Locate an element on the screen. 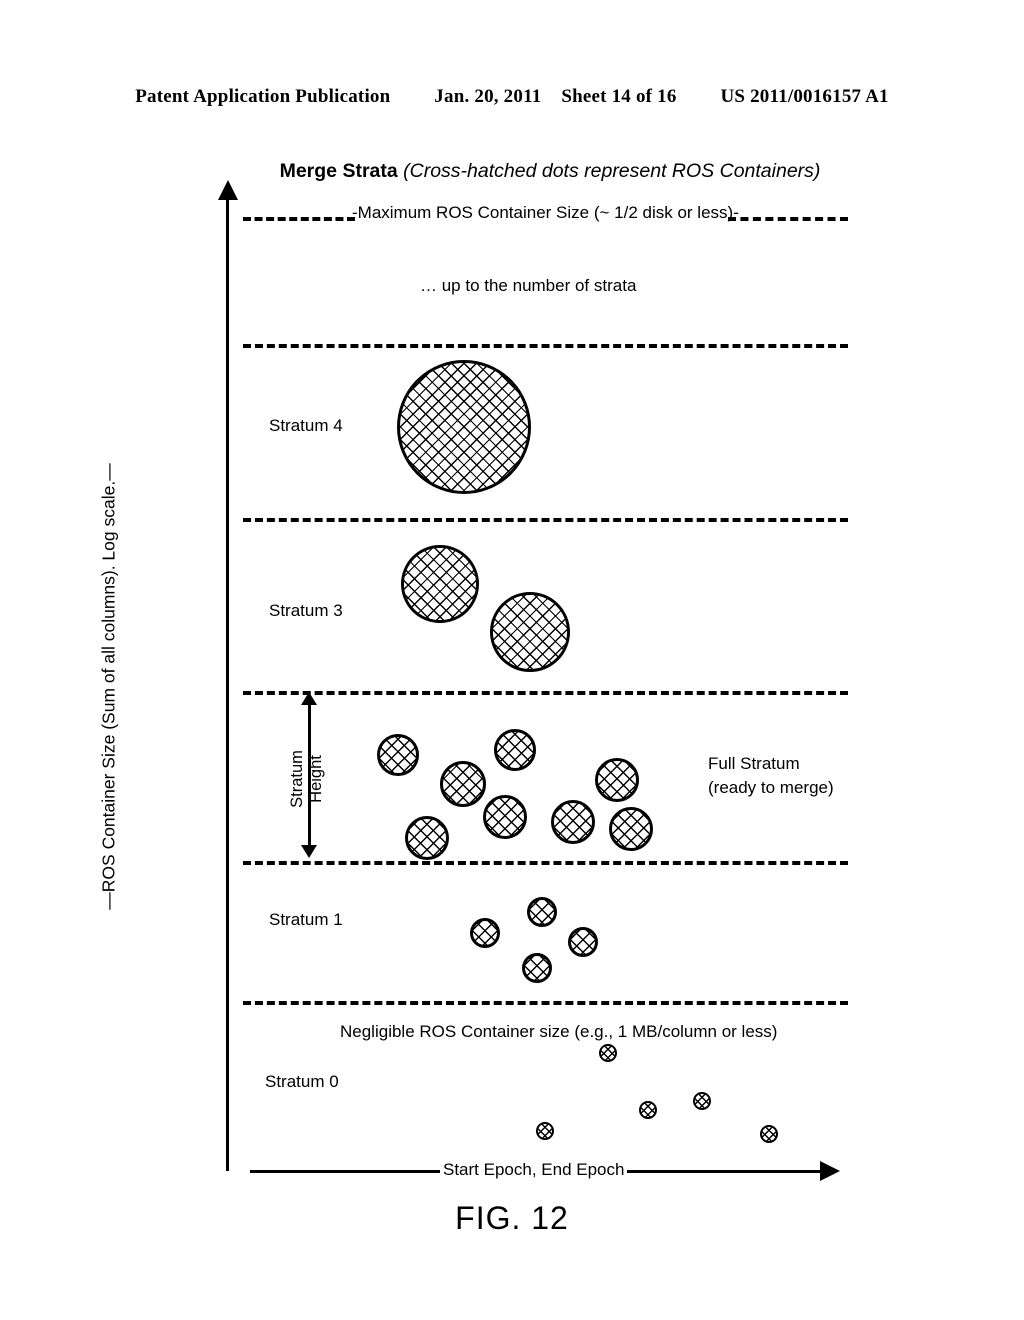 The image size is (1024, 1320). stratum-0-label: Stratum 0 is located at coordinates (302, 1081).